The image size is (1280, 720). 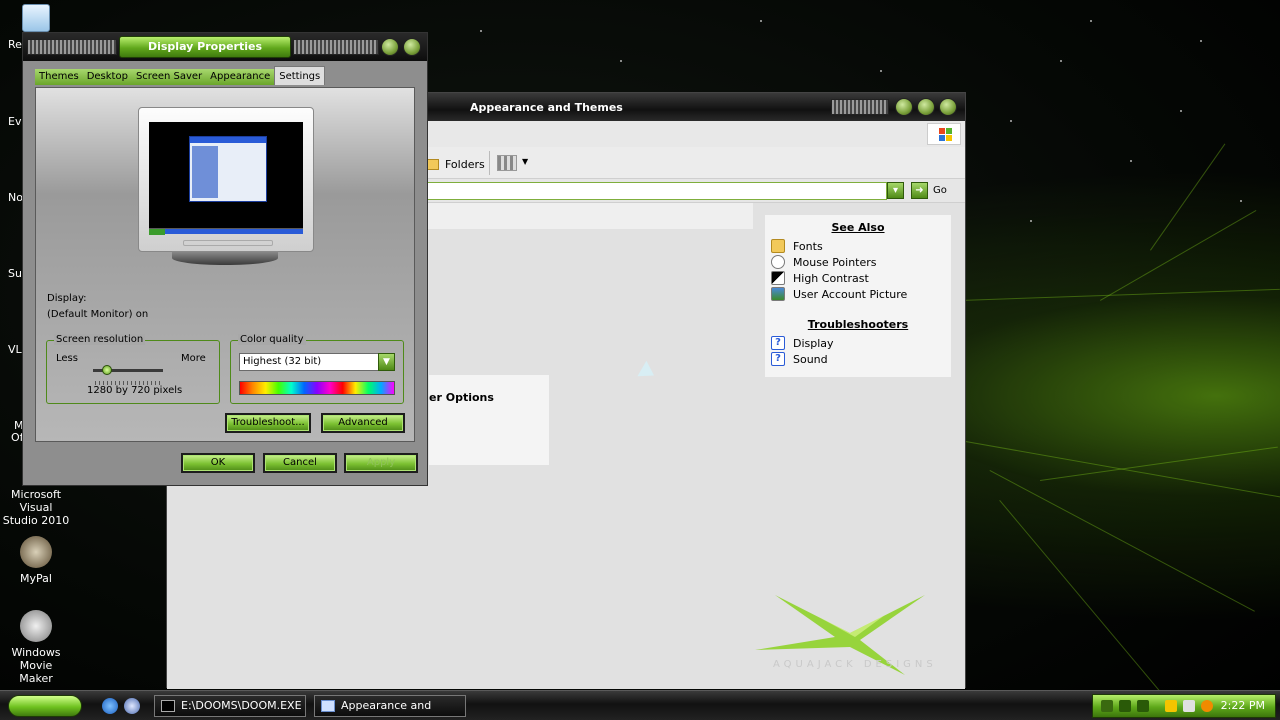 I want to click on dialog-titlebar: Display Properties, so click(x=225, y=47).